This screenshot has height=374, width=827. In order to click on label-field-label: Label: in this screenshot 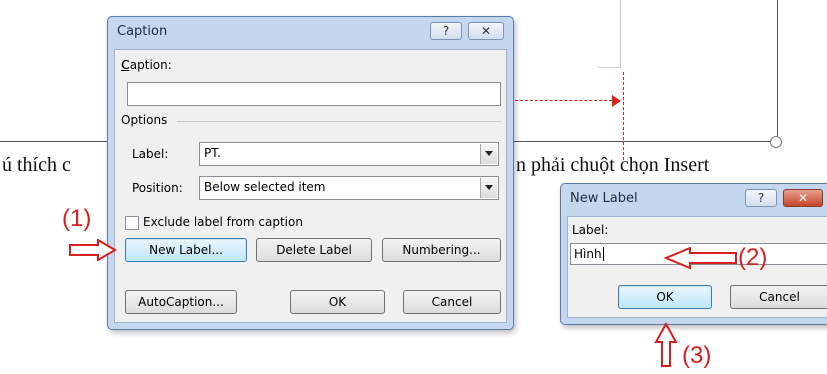, I will do `click(150, 154)`.